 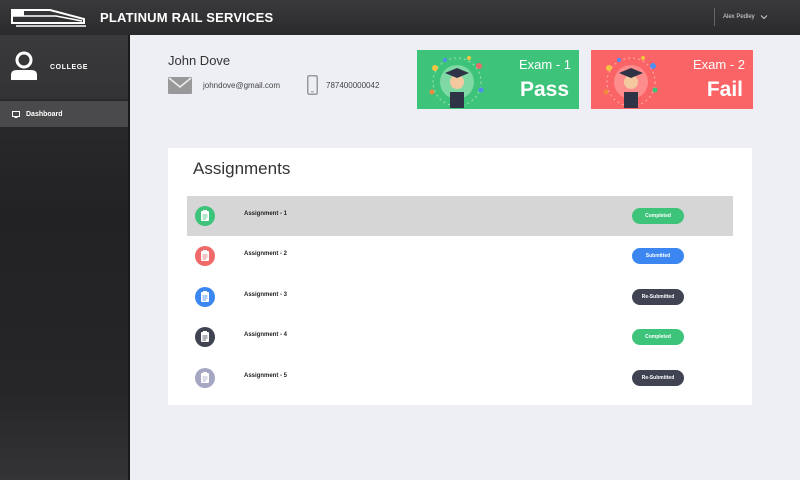 I want to click on assignment-row: Assignment - 2 Submitted, so click(x=460, y=256).